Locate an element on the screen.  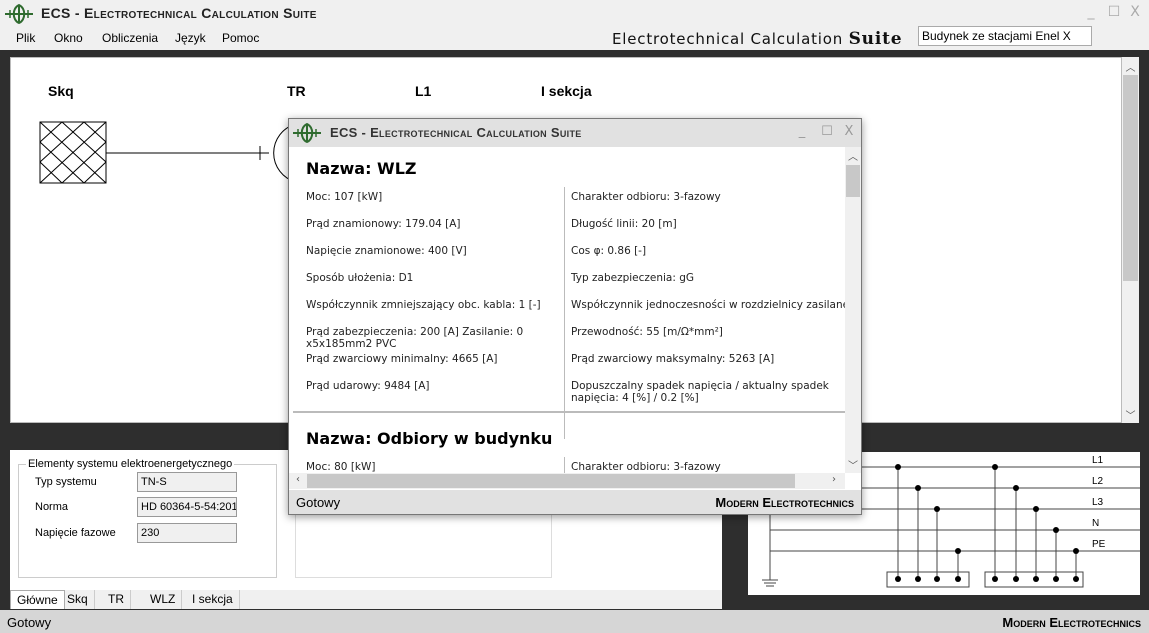
phase-voltage-field: 230 is located at coordinates (187, 533).